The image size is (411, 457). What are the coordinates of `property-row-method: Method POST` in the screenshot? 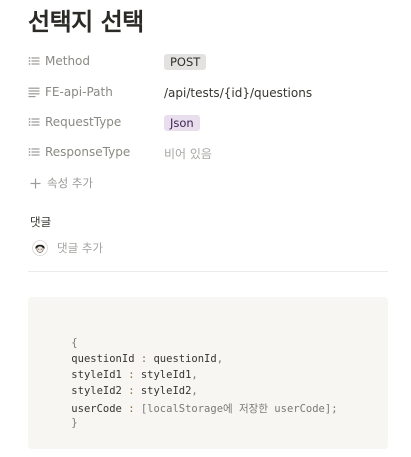 It's located at (208, 63).